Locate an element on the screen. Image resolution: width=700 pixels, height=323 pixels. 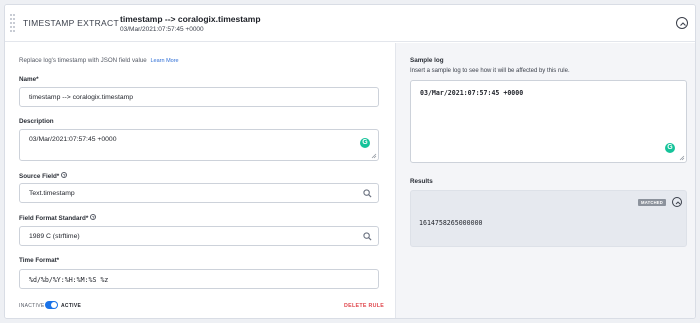
rule-subtitle: 03/Mar/2021:07:57:45 +0000 is located at coordinates (162, 29).